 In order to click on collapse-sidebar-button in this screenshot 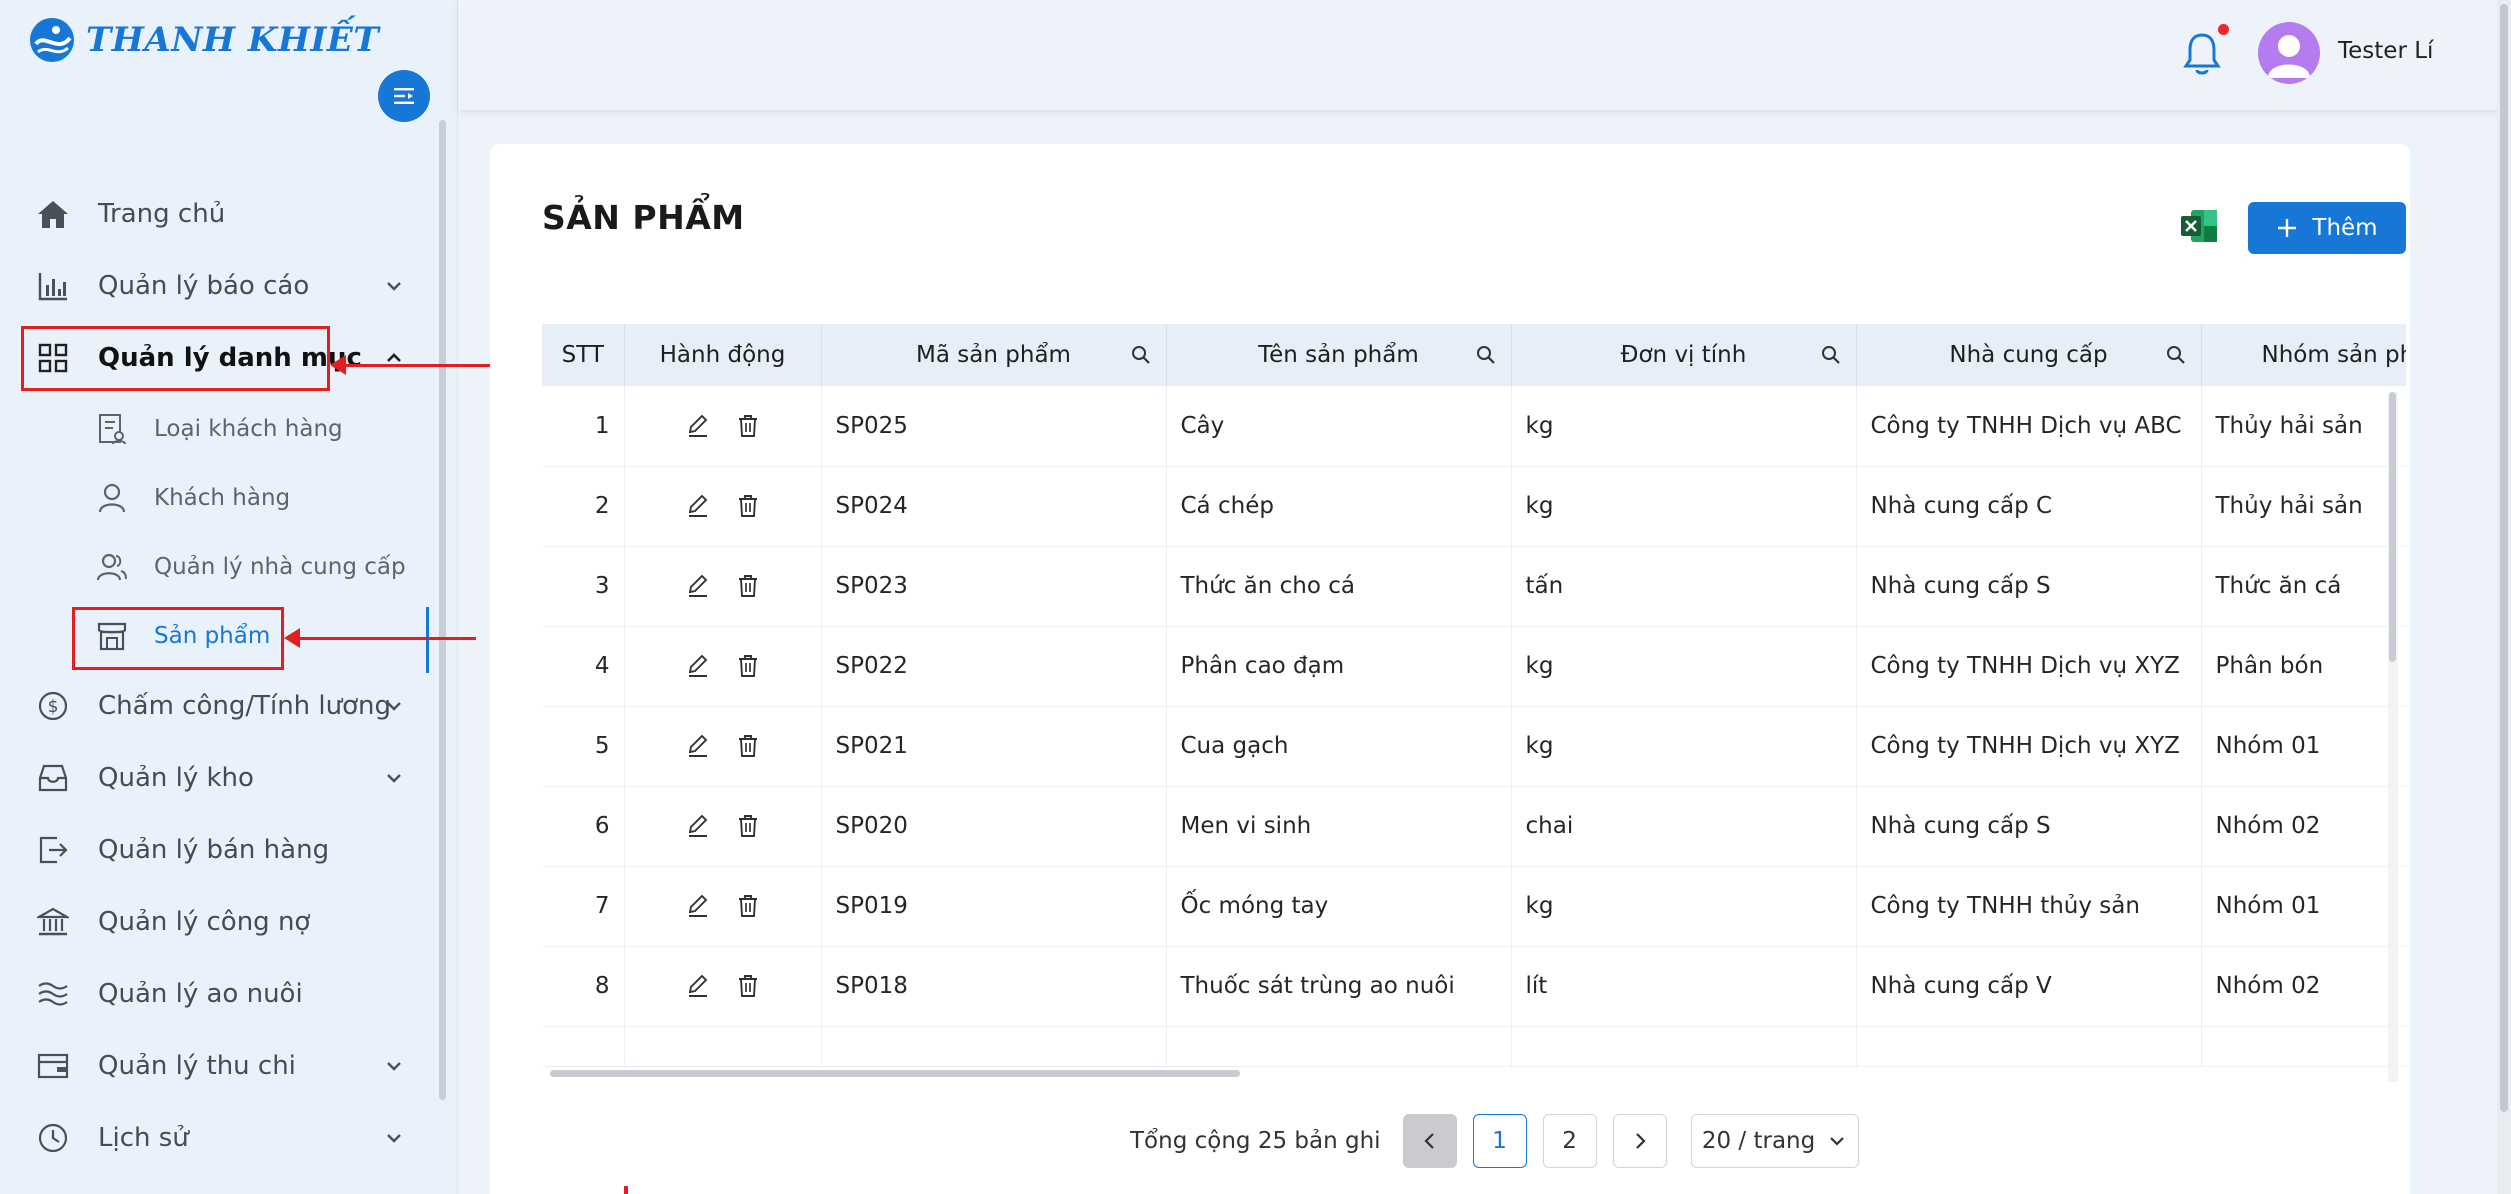, I will do `click(404, 96)`.